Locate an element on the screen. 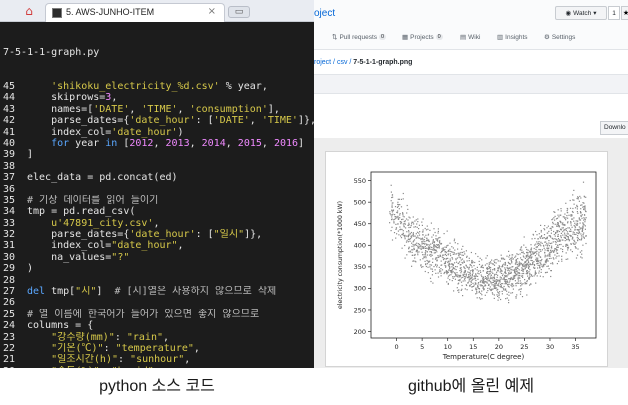 Image resolution: width=628 pixels, height=405 pixels. watch-count: 1 is located at coordinates (614, 13).